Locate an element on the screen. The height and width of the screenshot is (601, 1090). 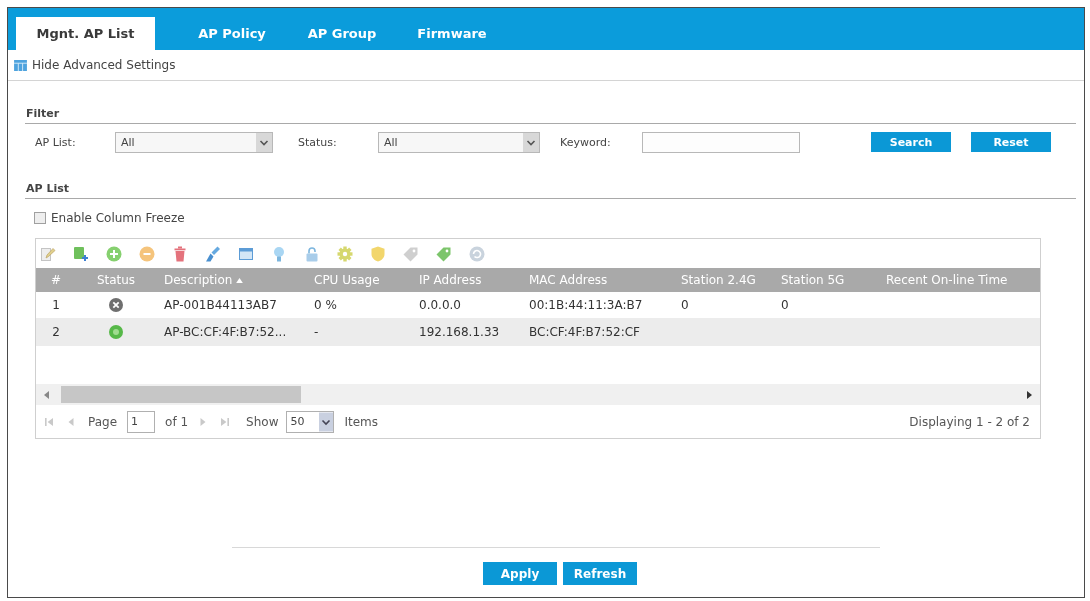
section-title: AP List is located at coordinates (550, 190).